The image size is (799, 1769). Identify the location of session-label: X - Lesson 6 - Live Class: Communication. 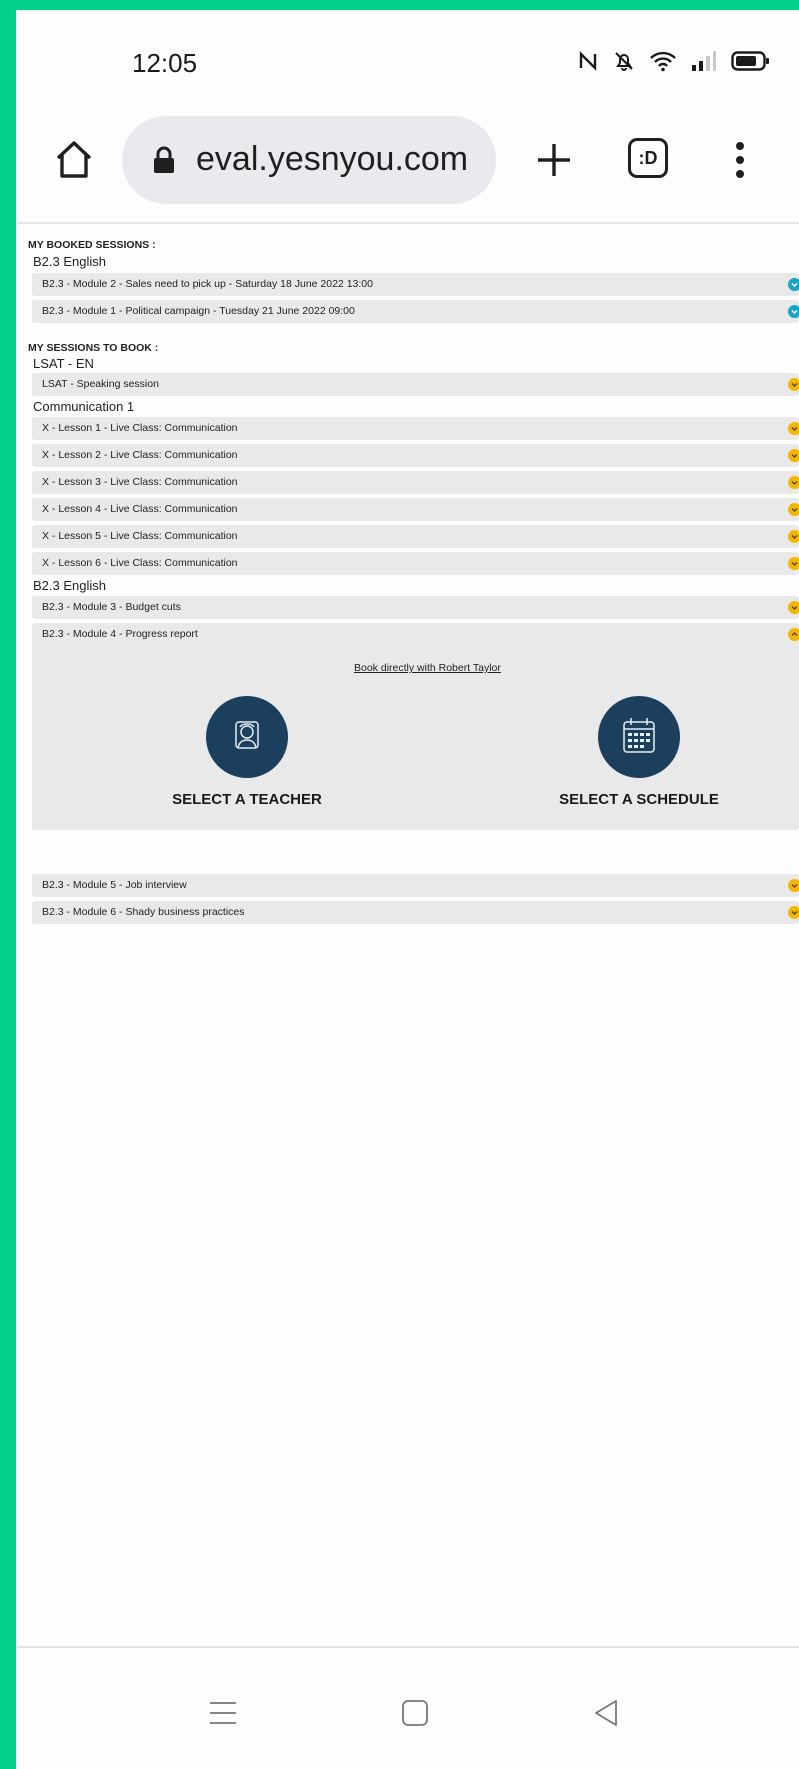
(140, 563).